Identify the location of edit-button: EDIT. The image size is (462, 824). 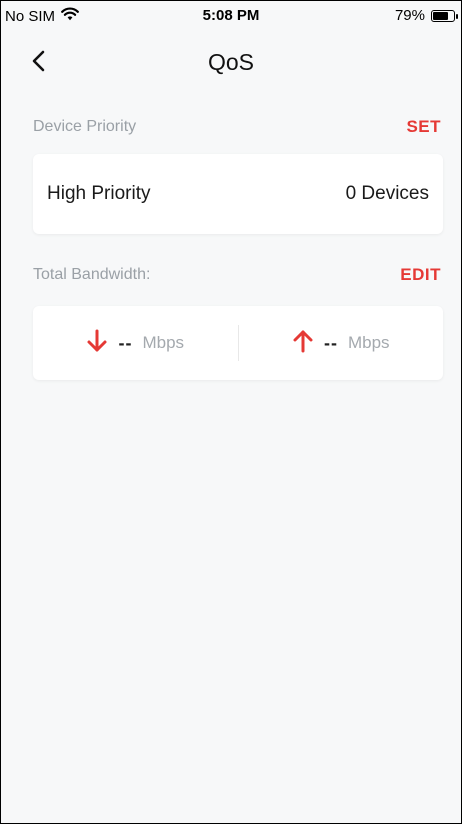
(420, 275).